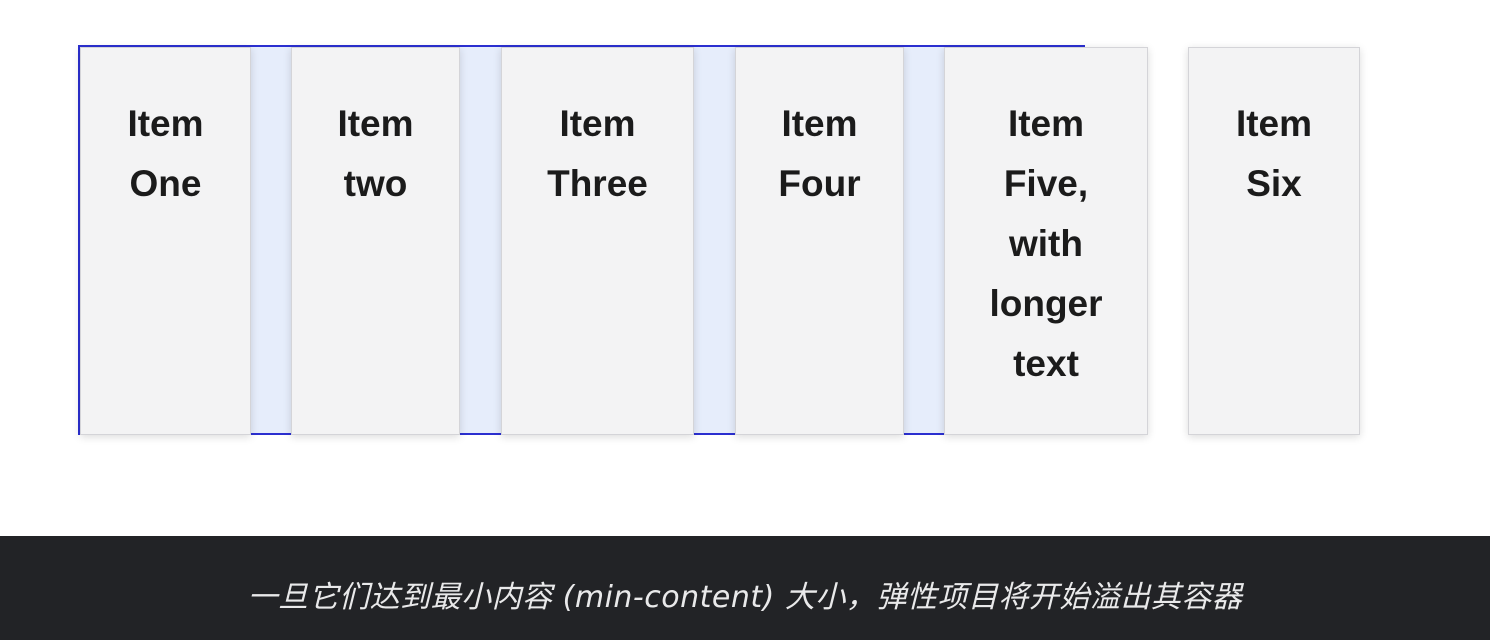 Image resolution: width=1490 pixels, height=640 pixels. I want to click on flex-item-five: Item Five, with longer text, so click(1046, 241).